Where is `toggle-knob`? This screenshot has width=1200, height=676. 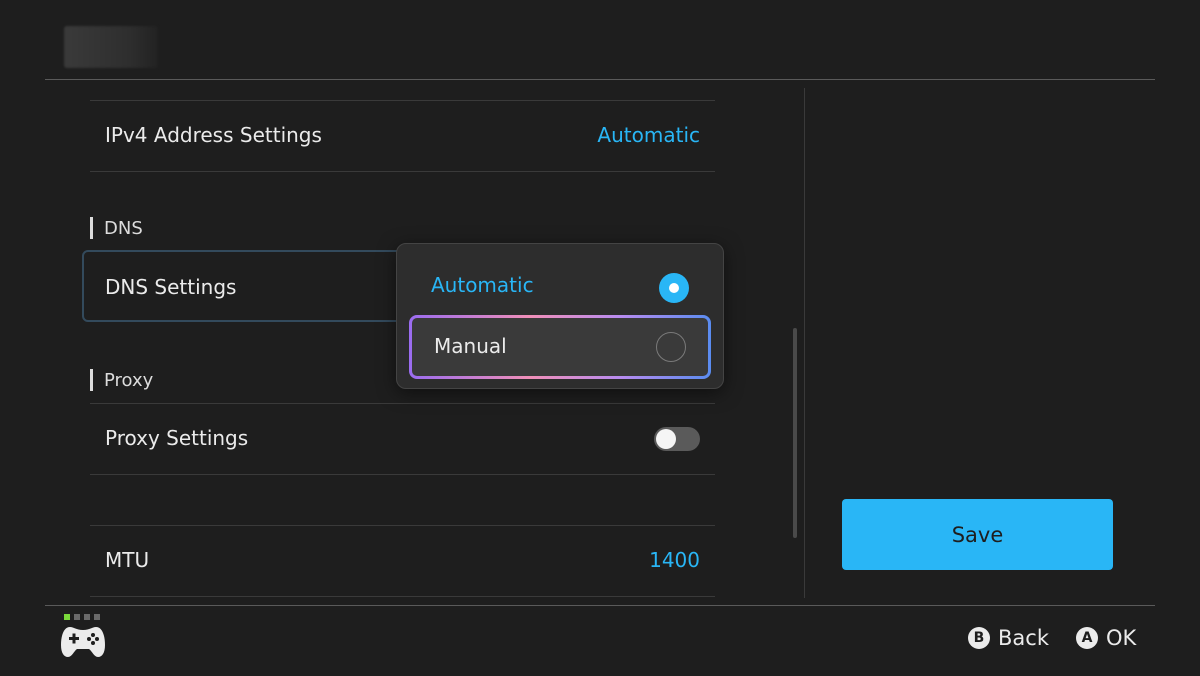 toggle-knob is located at coordinates (666, 439).